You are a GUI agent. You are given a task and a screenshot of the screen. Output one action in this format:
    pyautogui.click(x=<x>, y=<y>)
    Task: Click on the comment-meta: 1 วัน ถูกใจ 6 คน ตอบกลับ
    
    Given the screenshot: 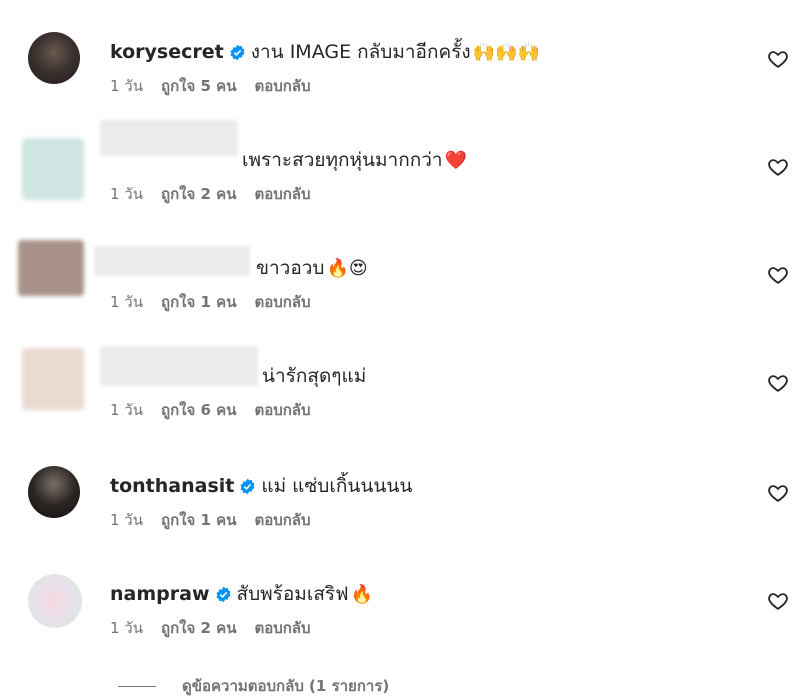 What is the action you would take?
    pyautogui.click(x=210, y=410)
    